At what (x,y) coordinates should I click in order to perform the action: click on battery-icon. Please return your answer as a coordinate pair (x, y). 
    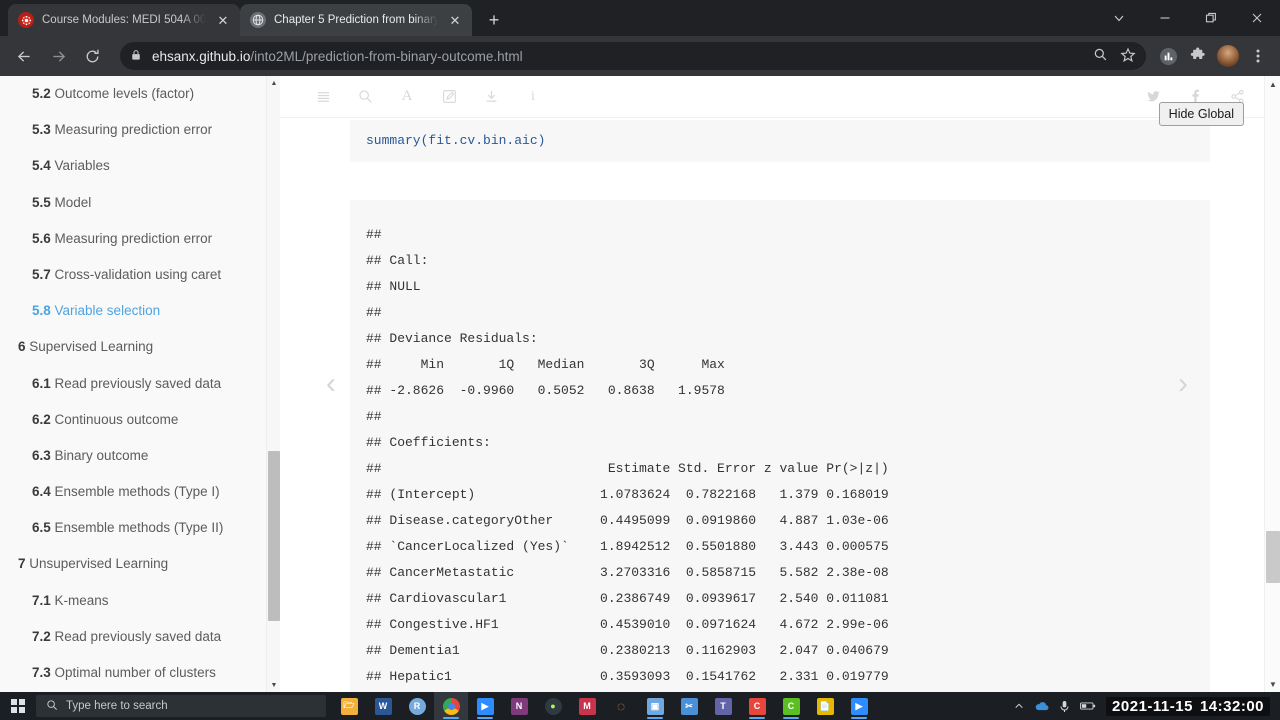
    Looking at the image, I should click on (1088, 706).